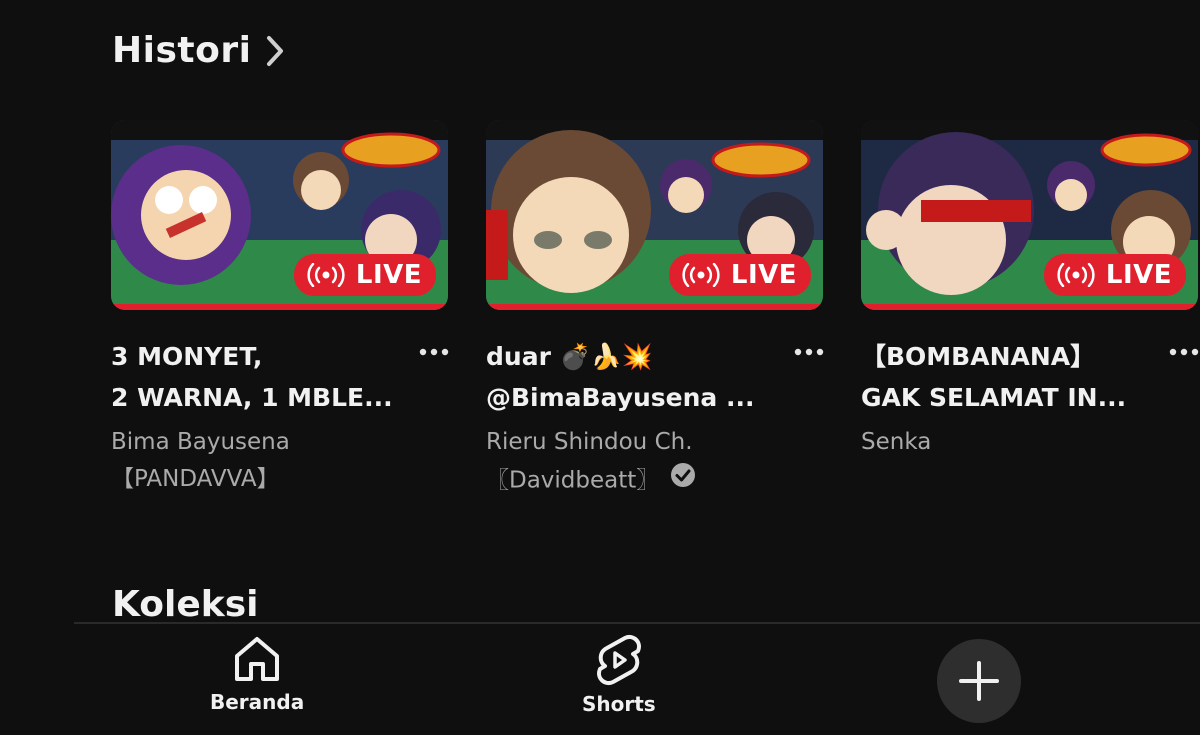 Image resolution: width=1200 pixels, height=735 pixels. What do you see at coordinates (259, 461) in the screenshot?
I see `channel-name: Bima Bayusena 【PANDAVVA】` at bounding box center [259, 461].